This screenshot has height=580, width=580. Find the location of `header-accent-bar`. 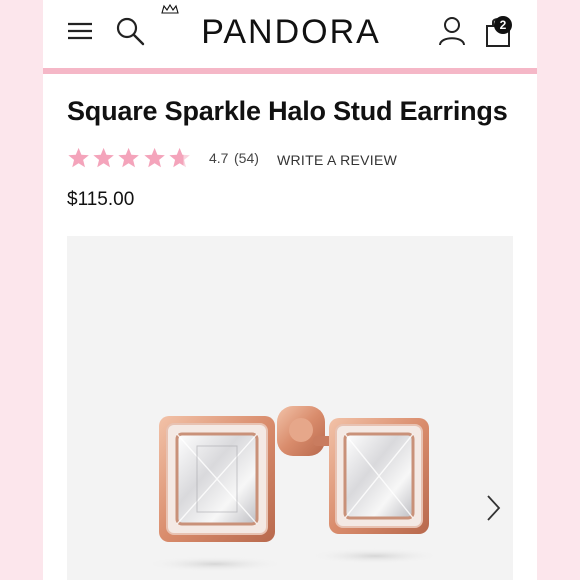

header-accent-bar is located at coordinates (290, 71).